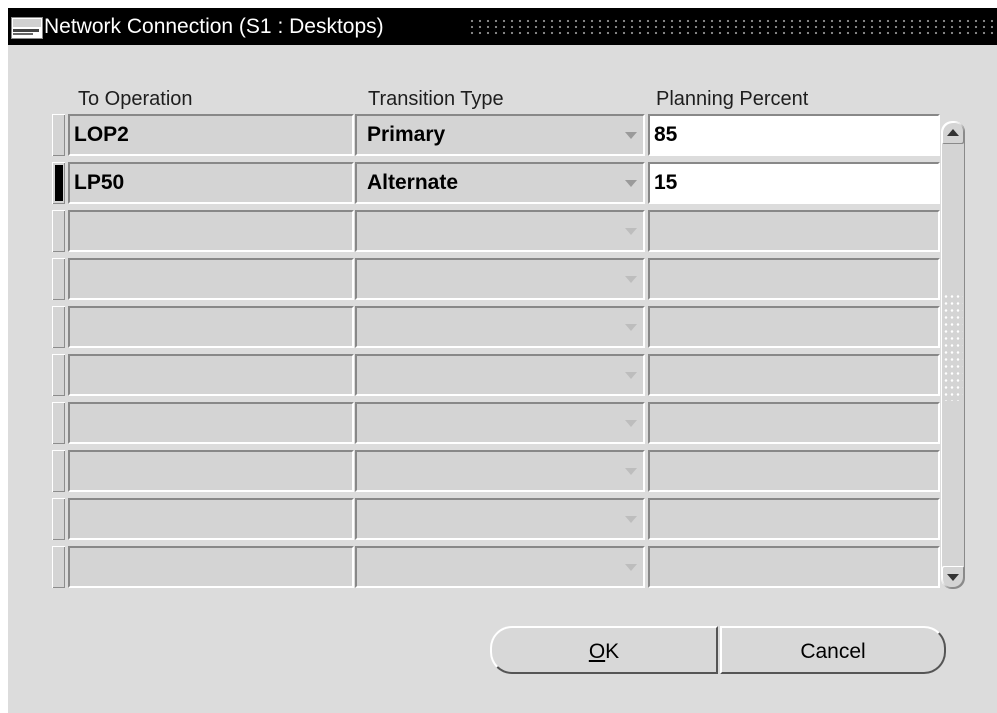 This screenshot has height=713, width=997. Describe the element at coordinates (135, 99) in the screenshot. I see `column-header-to-operation: To Operation` at that location.